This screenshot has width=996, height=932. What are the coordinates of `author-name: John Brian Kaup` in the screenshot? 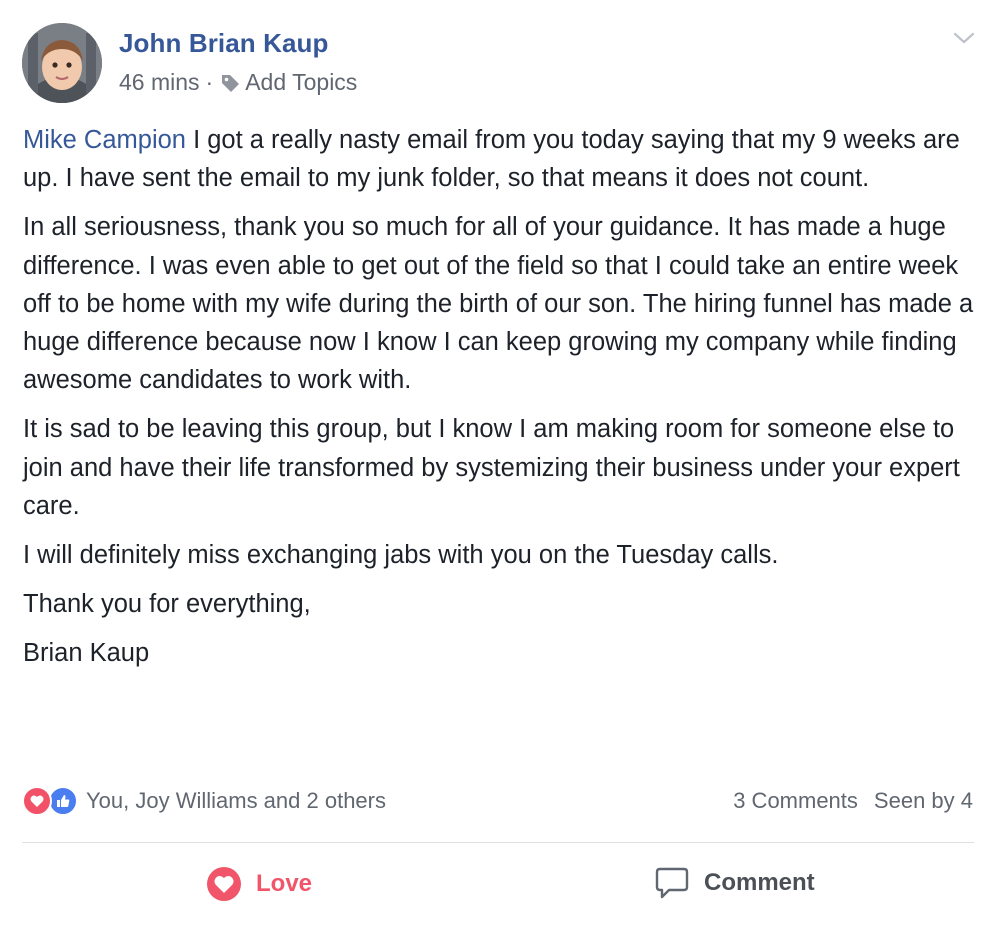 It's located at (224, 43).